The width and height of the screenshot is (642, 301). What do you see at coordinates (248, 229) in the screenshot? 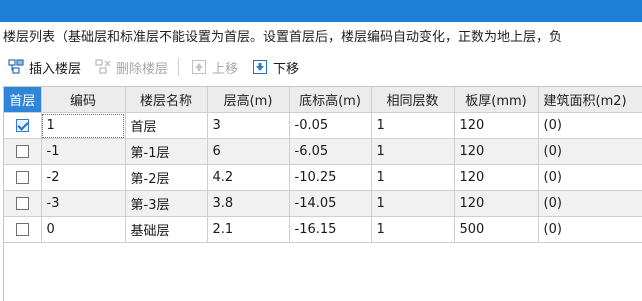
I see `floor-height-cell: 2.1` at bounding box center [248, 229].